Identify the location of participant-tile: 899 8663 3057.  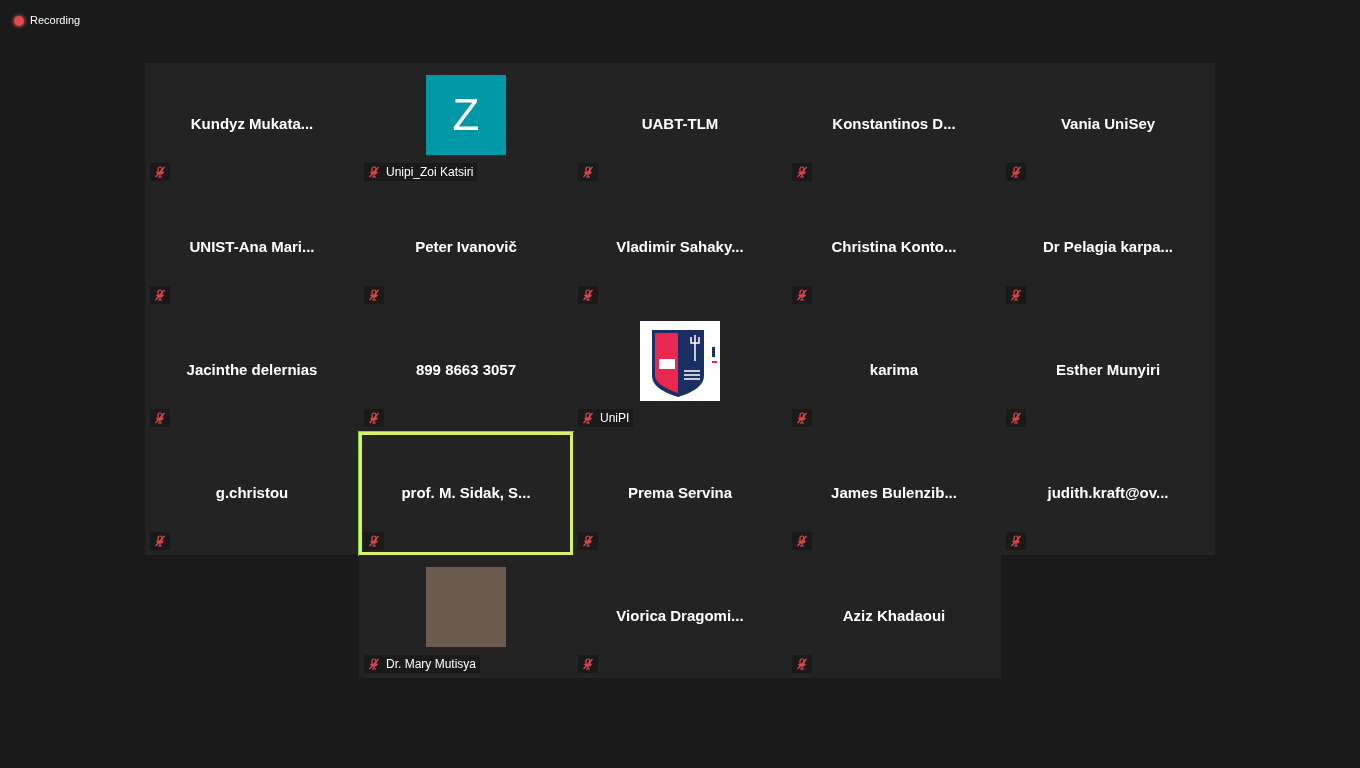
(466, 370).